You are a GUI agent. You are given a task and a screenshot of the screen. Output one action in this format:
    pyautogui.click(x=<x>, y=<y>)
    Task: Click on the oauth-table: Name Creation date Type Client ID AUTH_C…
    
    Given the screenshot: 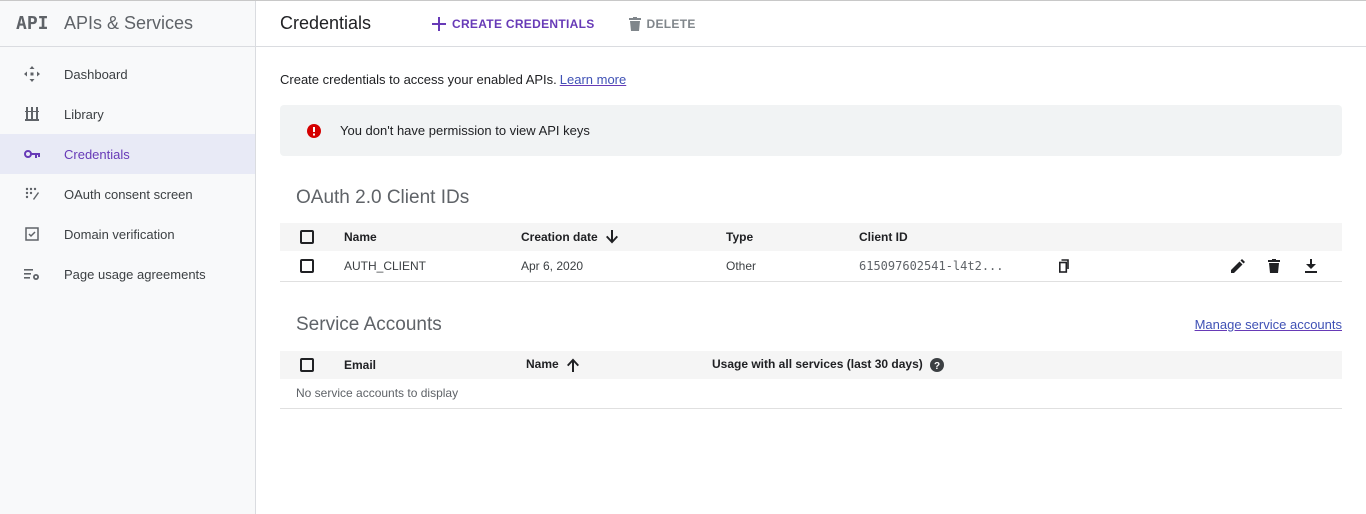 What is the action you would take?
    pyautogui.click(x=811, y=252)
    